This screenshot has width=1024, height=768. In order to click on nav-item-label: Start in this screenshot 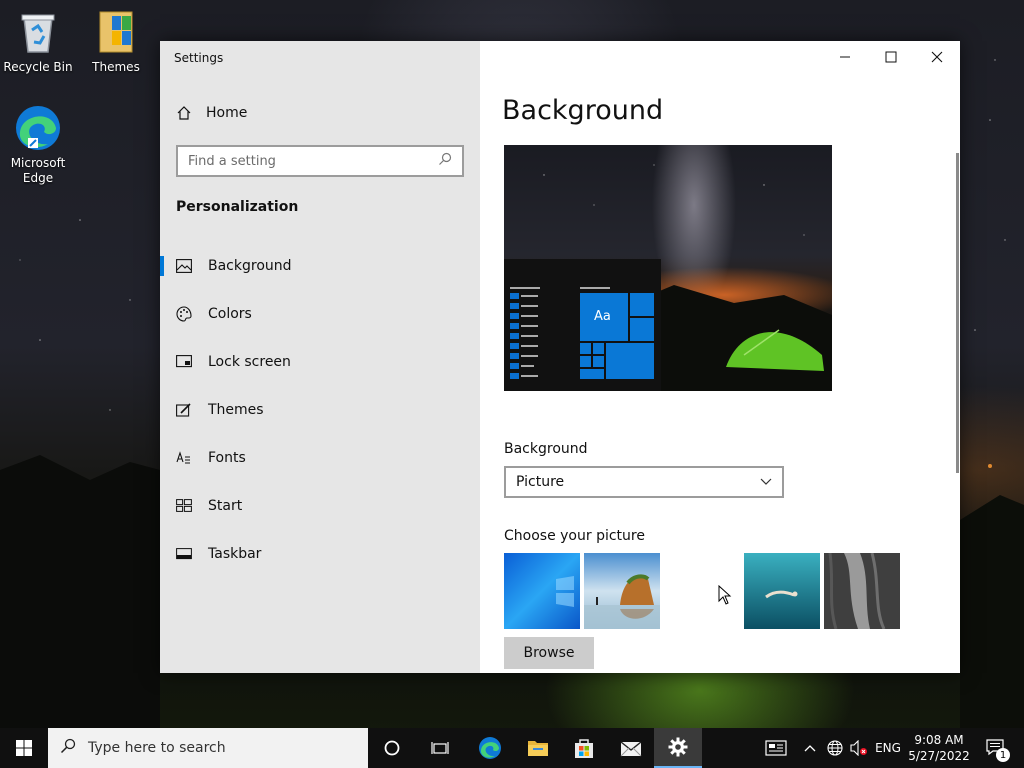, I will do `click(225, 506)`.